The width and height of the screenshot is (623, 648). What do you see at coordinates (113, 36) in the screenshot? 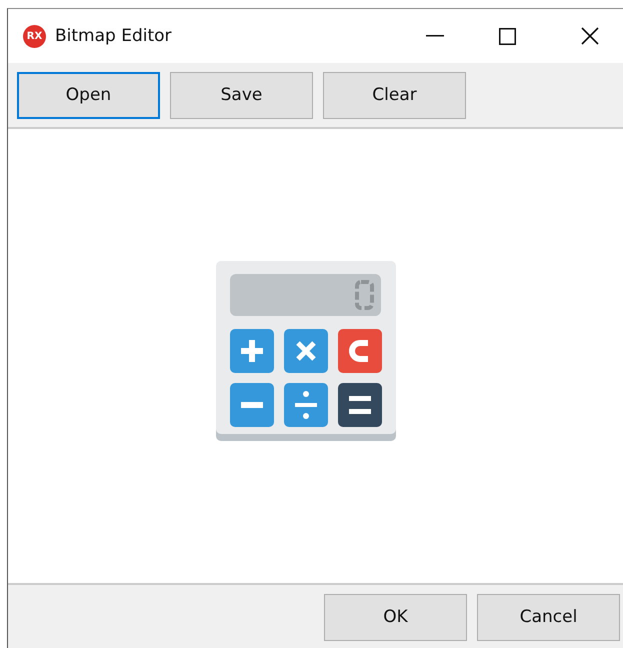
I see `window-title: Bitmap Editor` at bounding box center [113, 36].